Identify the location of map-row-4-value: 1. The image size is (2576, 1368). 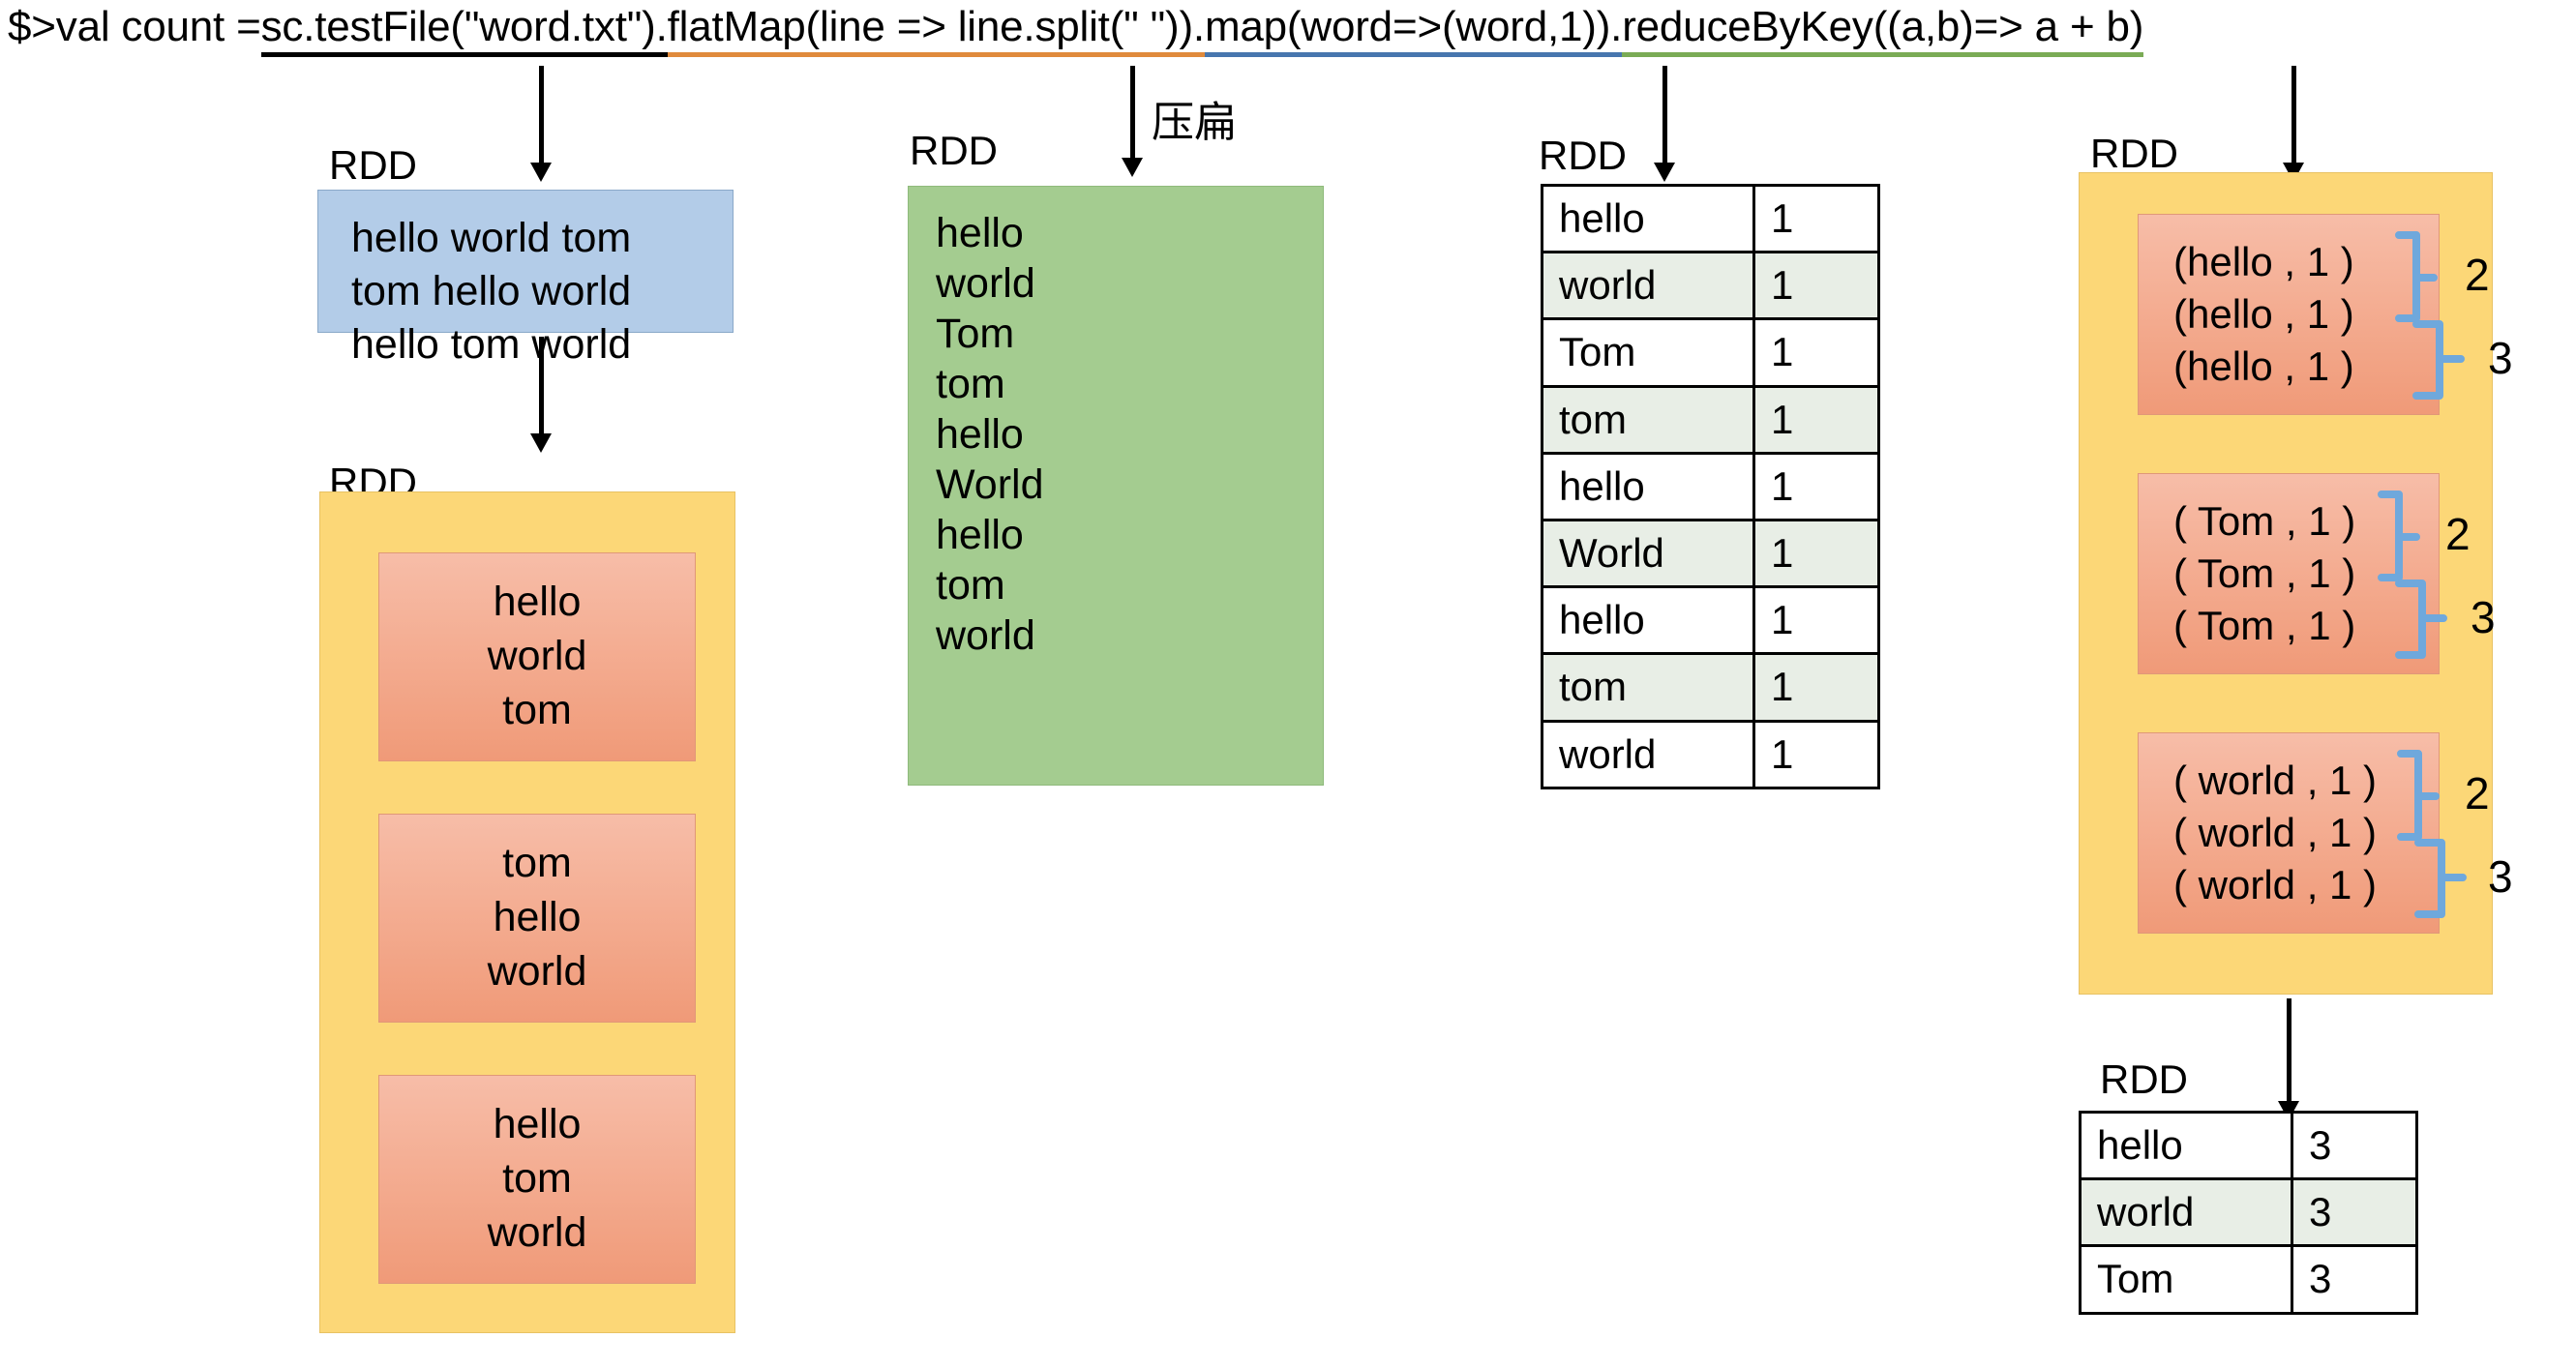
(1816, 420).